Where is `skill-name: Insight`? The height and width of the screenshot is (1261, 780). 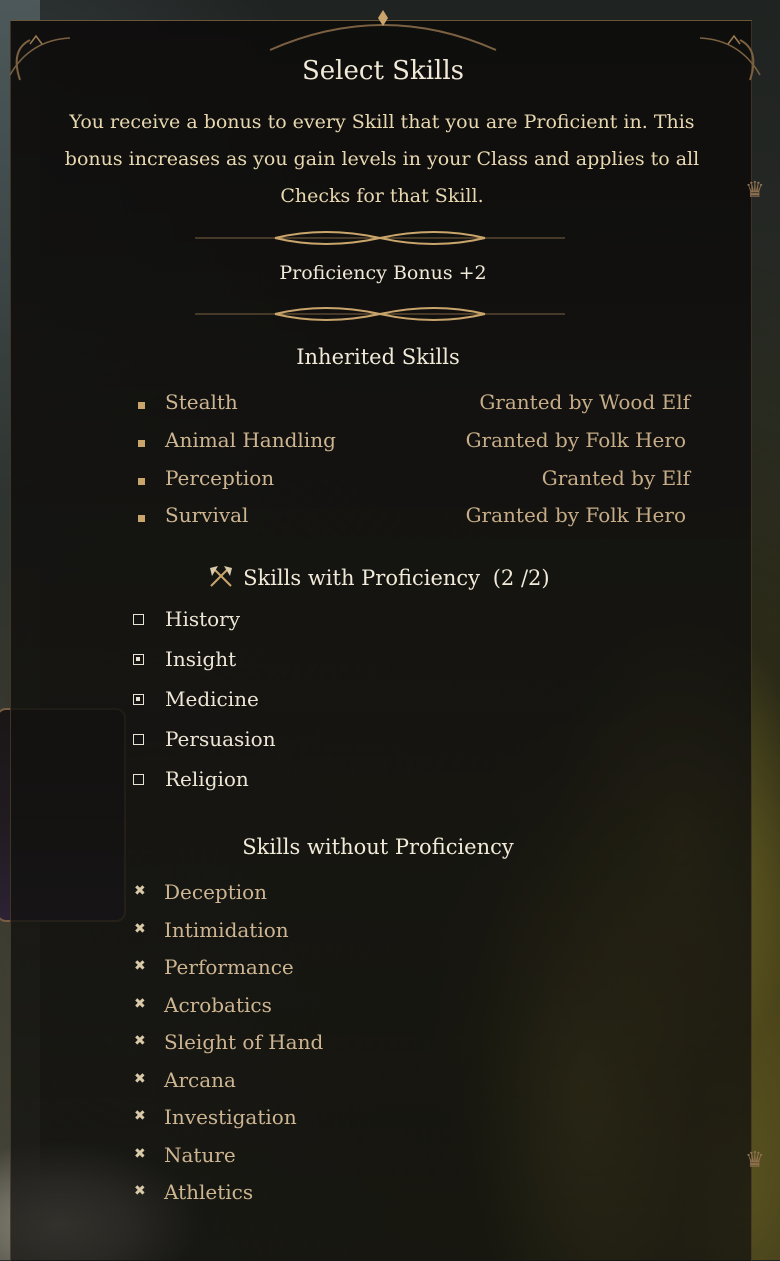 skill-name: Insight is located at coordinates (201, 659).